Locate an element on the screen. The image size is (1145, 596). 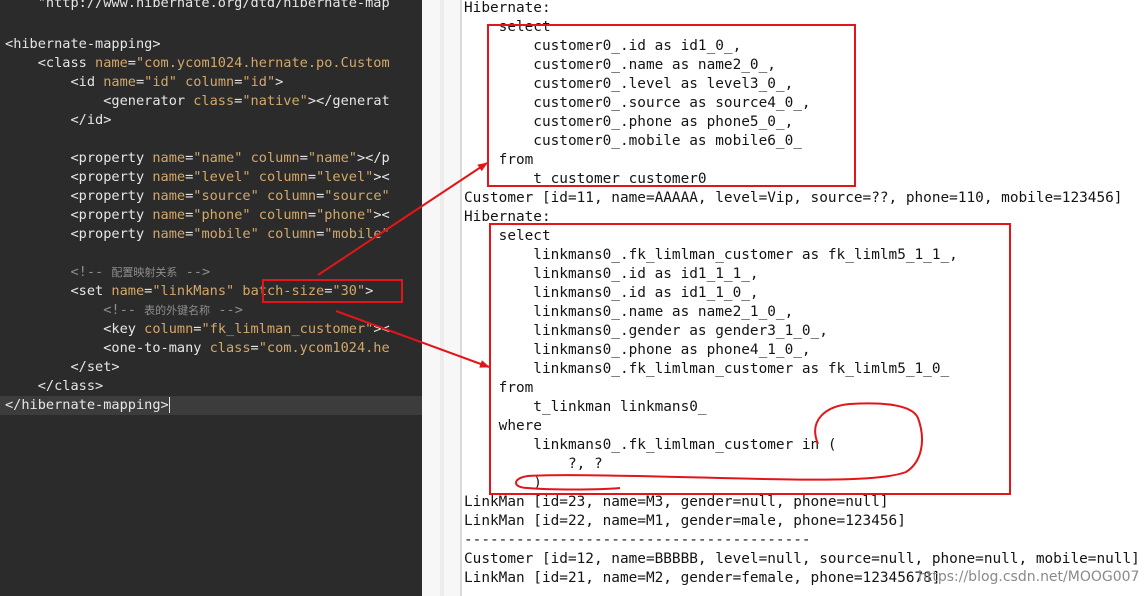
code-token: "com.ycom1024.hernate.po.Custom is located at coordinates (262, 63).